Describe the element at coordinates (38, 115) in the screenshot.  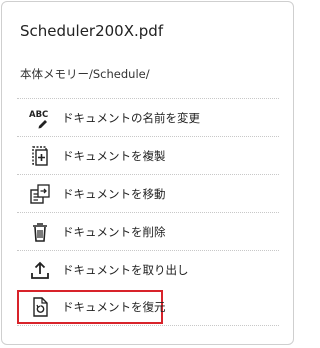
I see `svg-text: ABC` at that location.